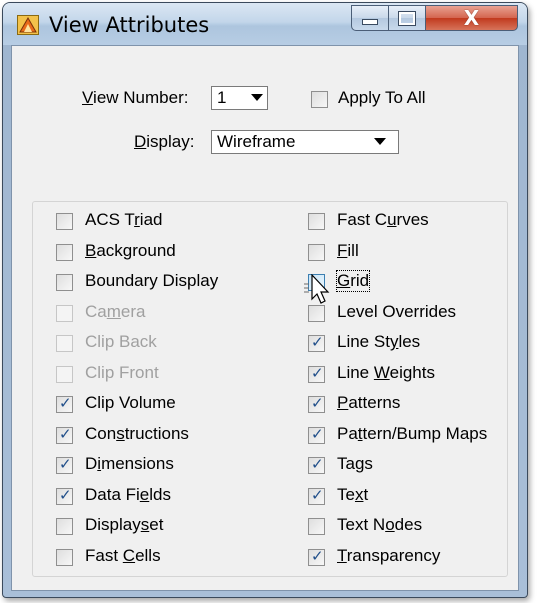  Describe the element at coordinates (64, 403) in the screenshot. I see `clip-volume-checkbox: ✓` at that location.